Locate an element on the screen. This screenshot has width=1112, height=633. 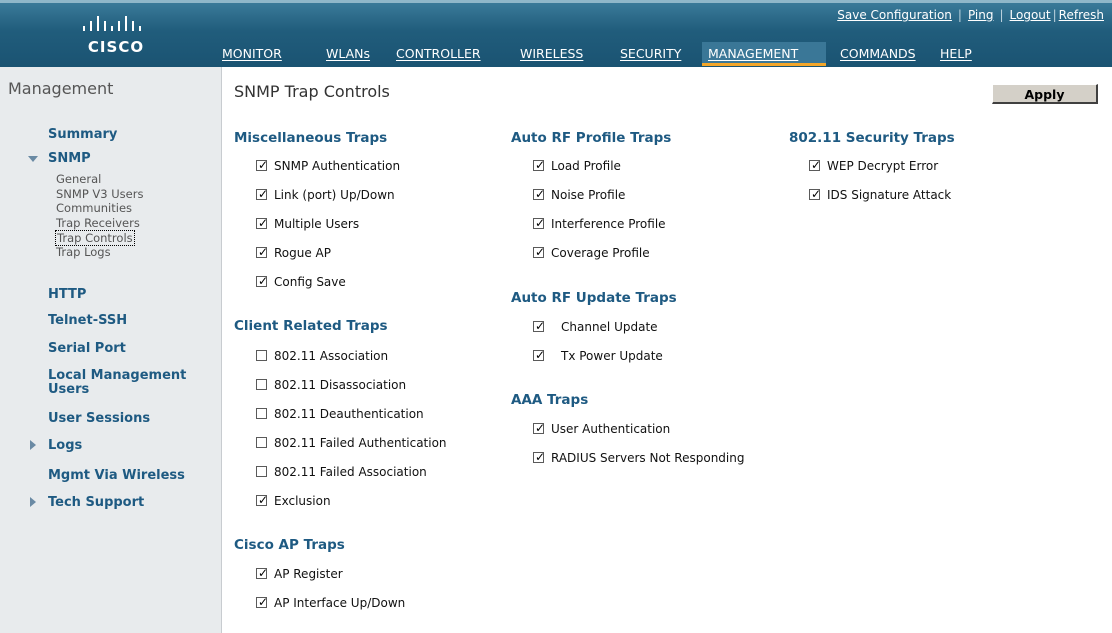
sidebar-item-snmp: SNMP is located at coordinates (69, 158).